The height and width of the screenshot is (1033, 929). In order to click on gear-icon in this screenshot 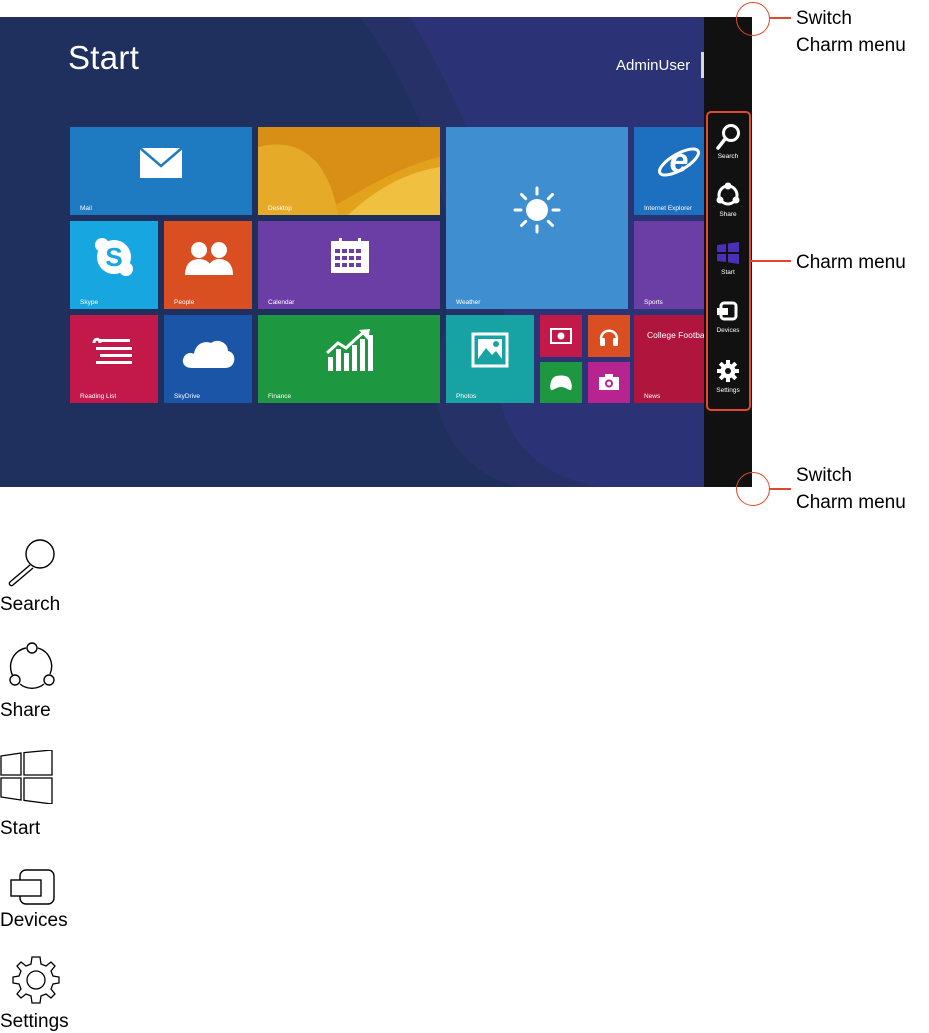, I will do `click(36, 980)`.